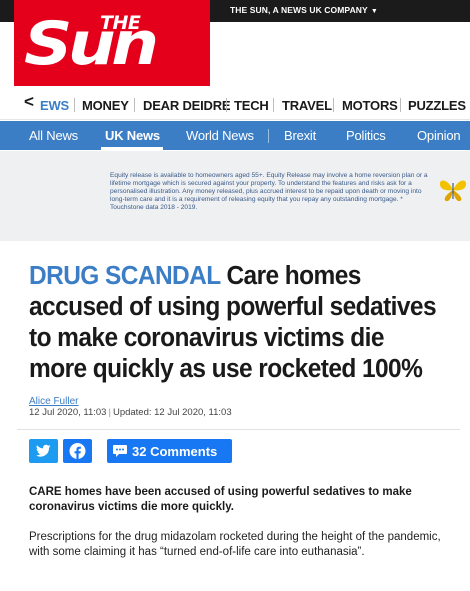 The image size is (470, 591). I want to click on comment-bubble-icon, so click(120, 451).